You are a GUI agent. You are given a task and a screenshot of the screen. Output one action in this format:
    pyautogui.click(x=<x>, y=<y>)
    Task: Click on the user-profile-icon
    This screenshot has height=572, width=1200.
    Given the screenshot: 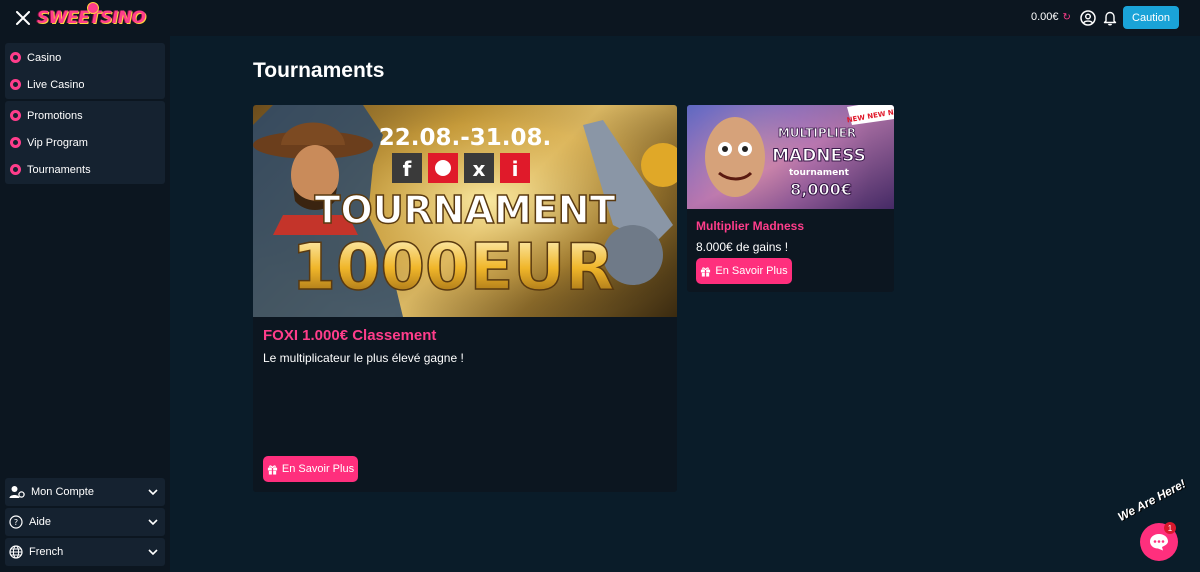 What is the action you would take?
    pyautogui.click(x=1088, y=18)
    